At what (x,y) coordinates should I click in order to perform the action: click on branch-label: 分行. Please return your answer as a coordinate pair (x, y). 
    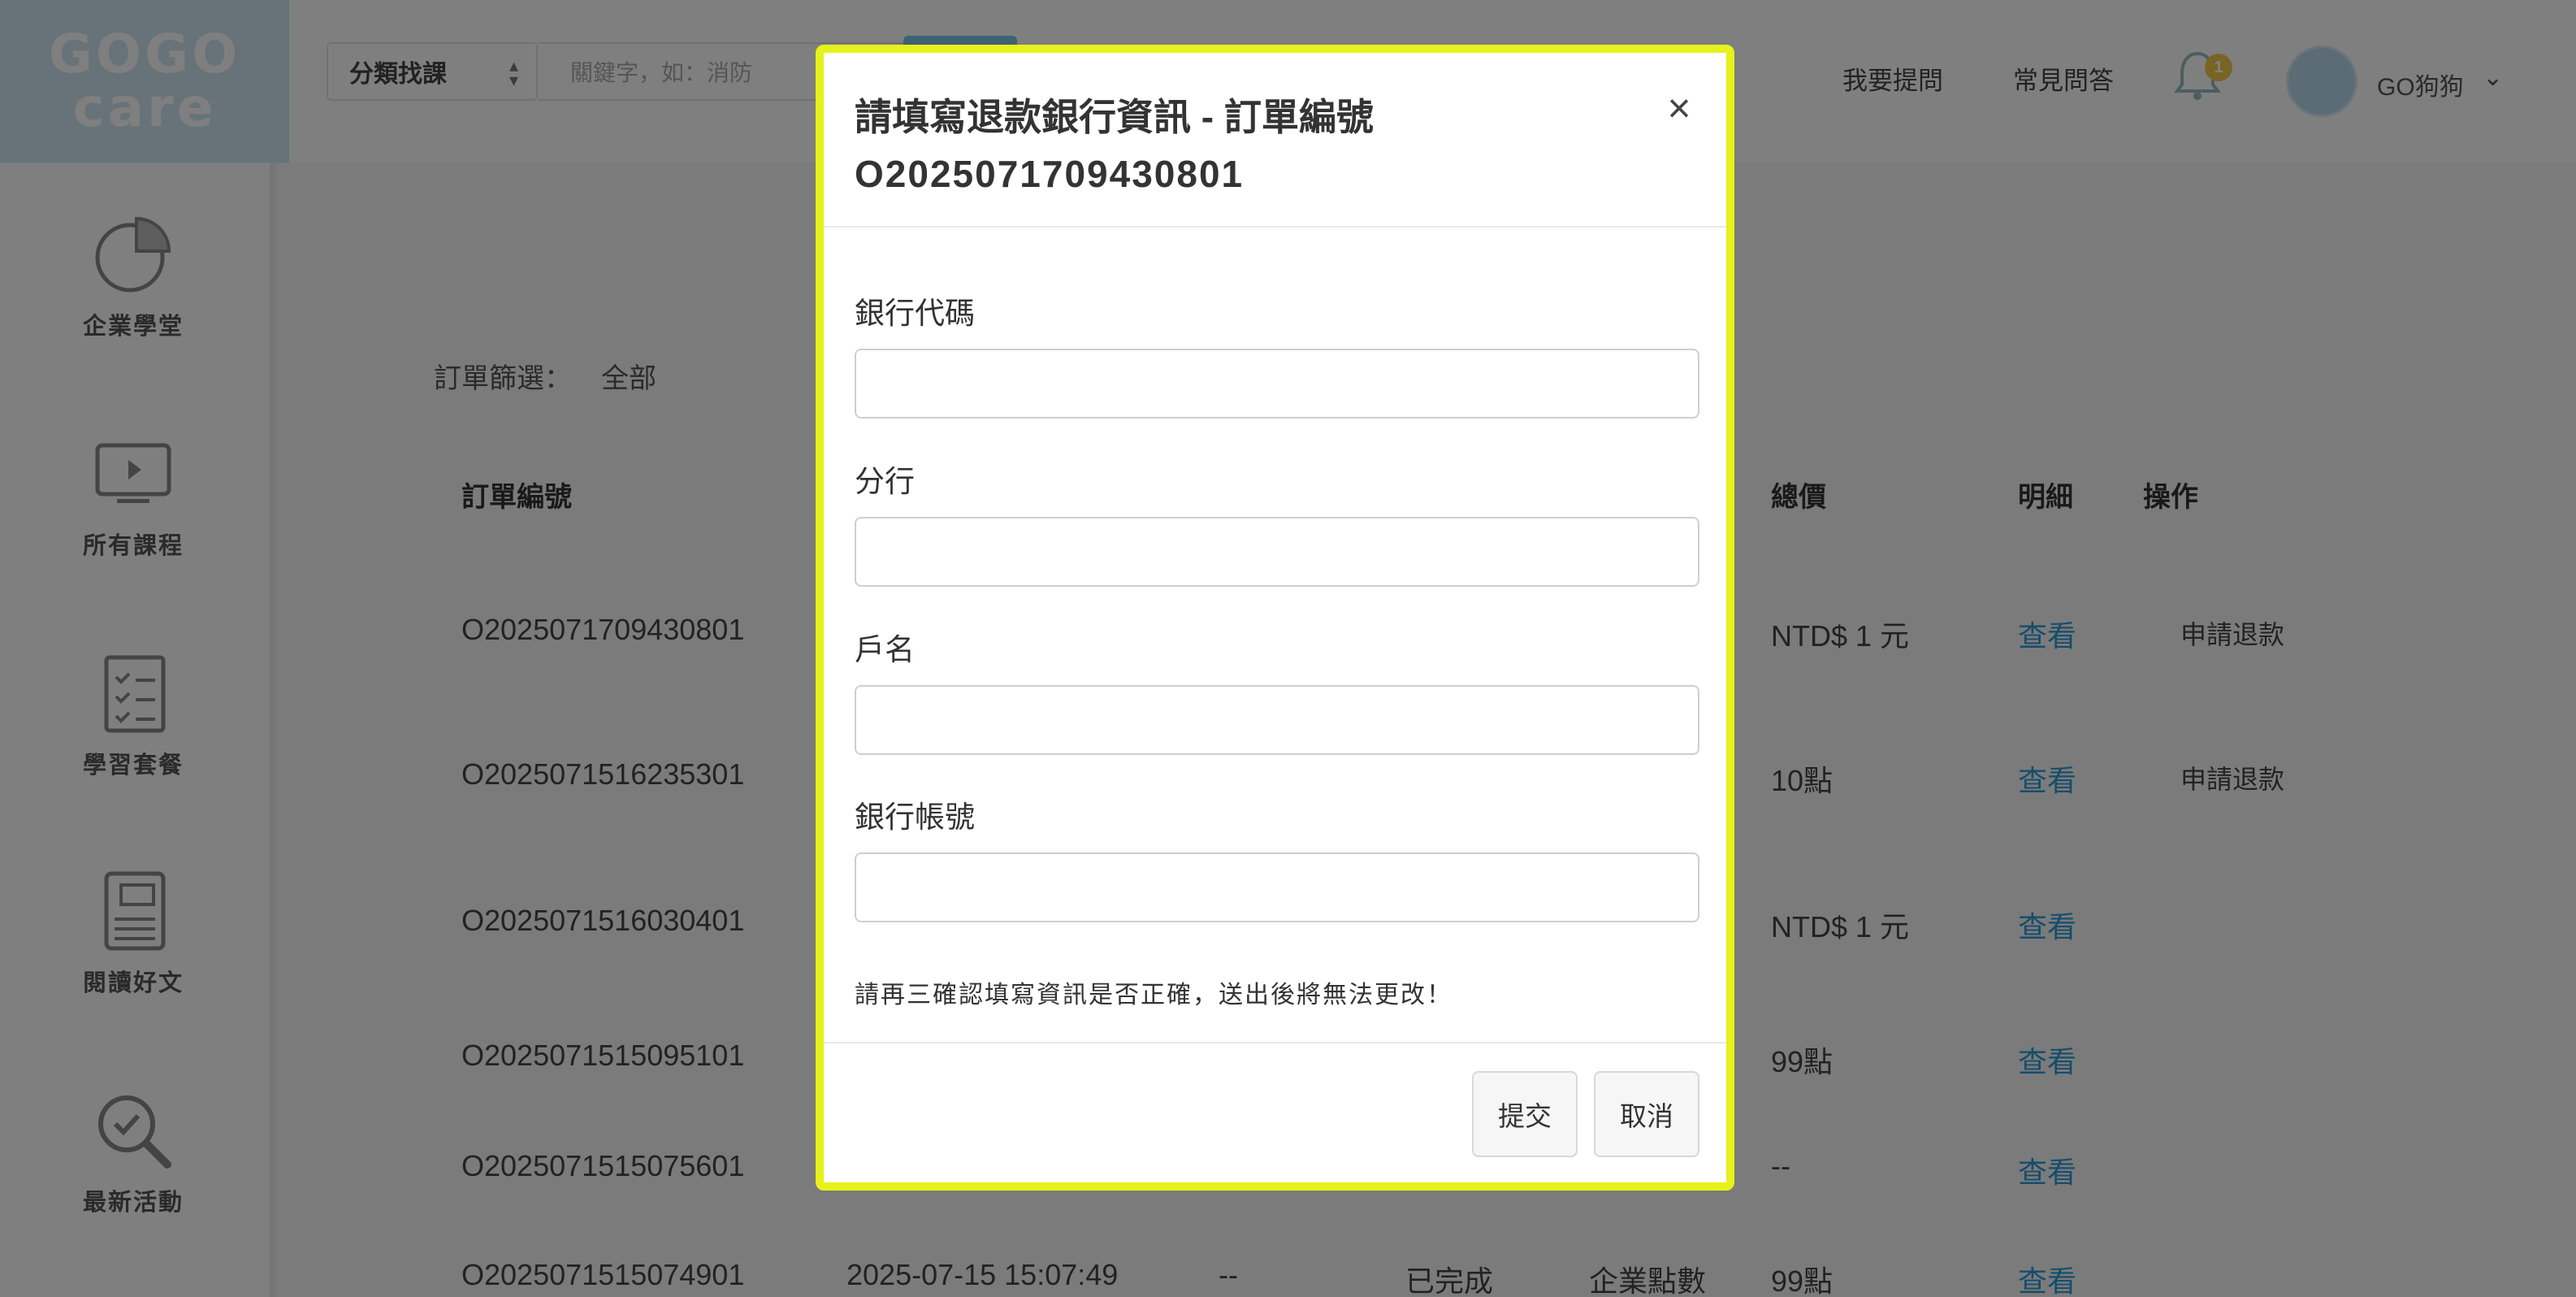
    Looking at the image, I should click on (885, 481).